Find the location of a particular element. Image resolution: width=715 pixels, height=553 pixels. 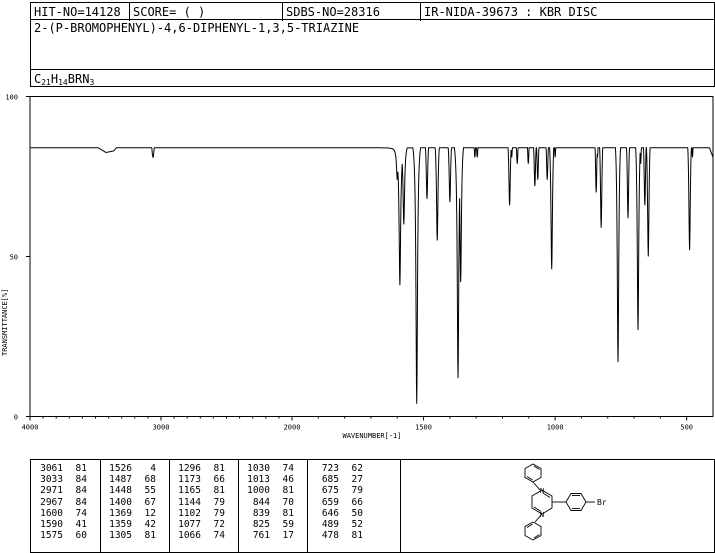

peak-table-row: 1400 67 is located at coordinates (130, 502).